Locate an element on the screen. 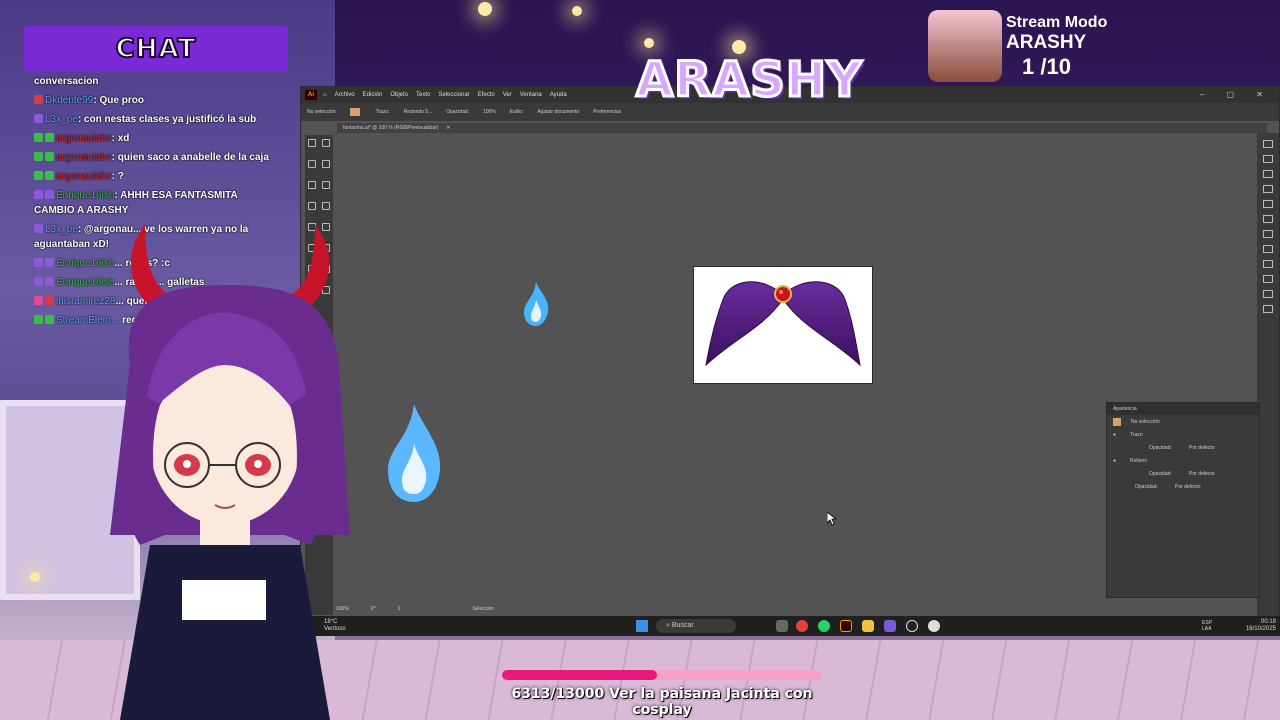 This screenshot has height=720, width=1280. document-tab: fantasma.ai* @ 100 % (RGB/Previsualizar) is located at coordinates (390, 128).